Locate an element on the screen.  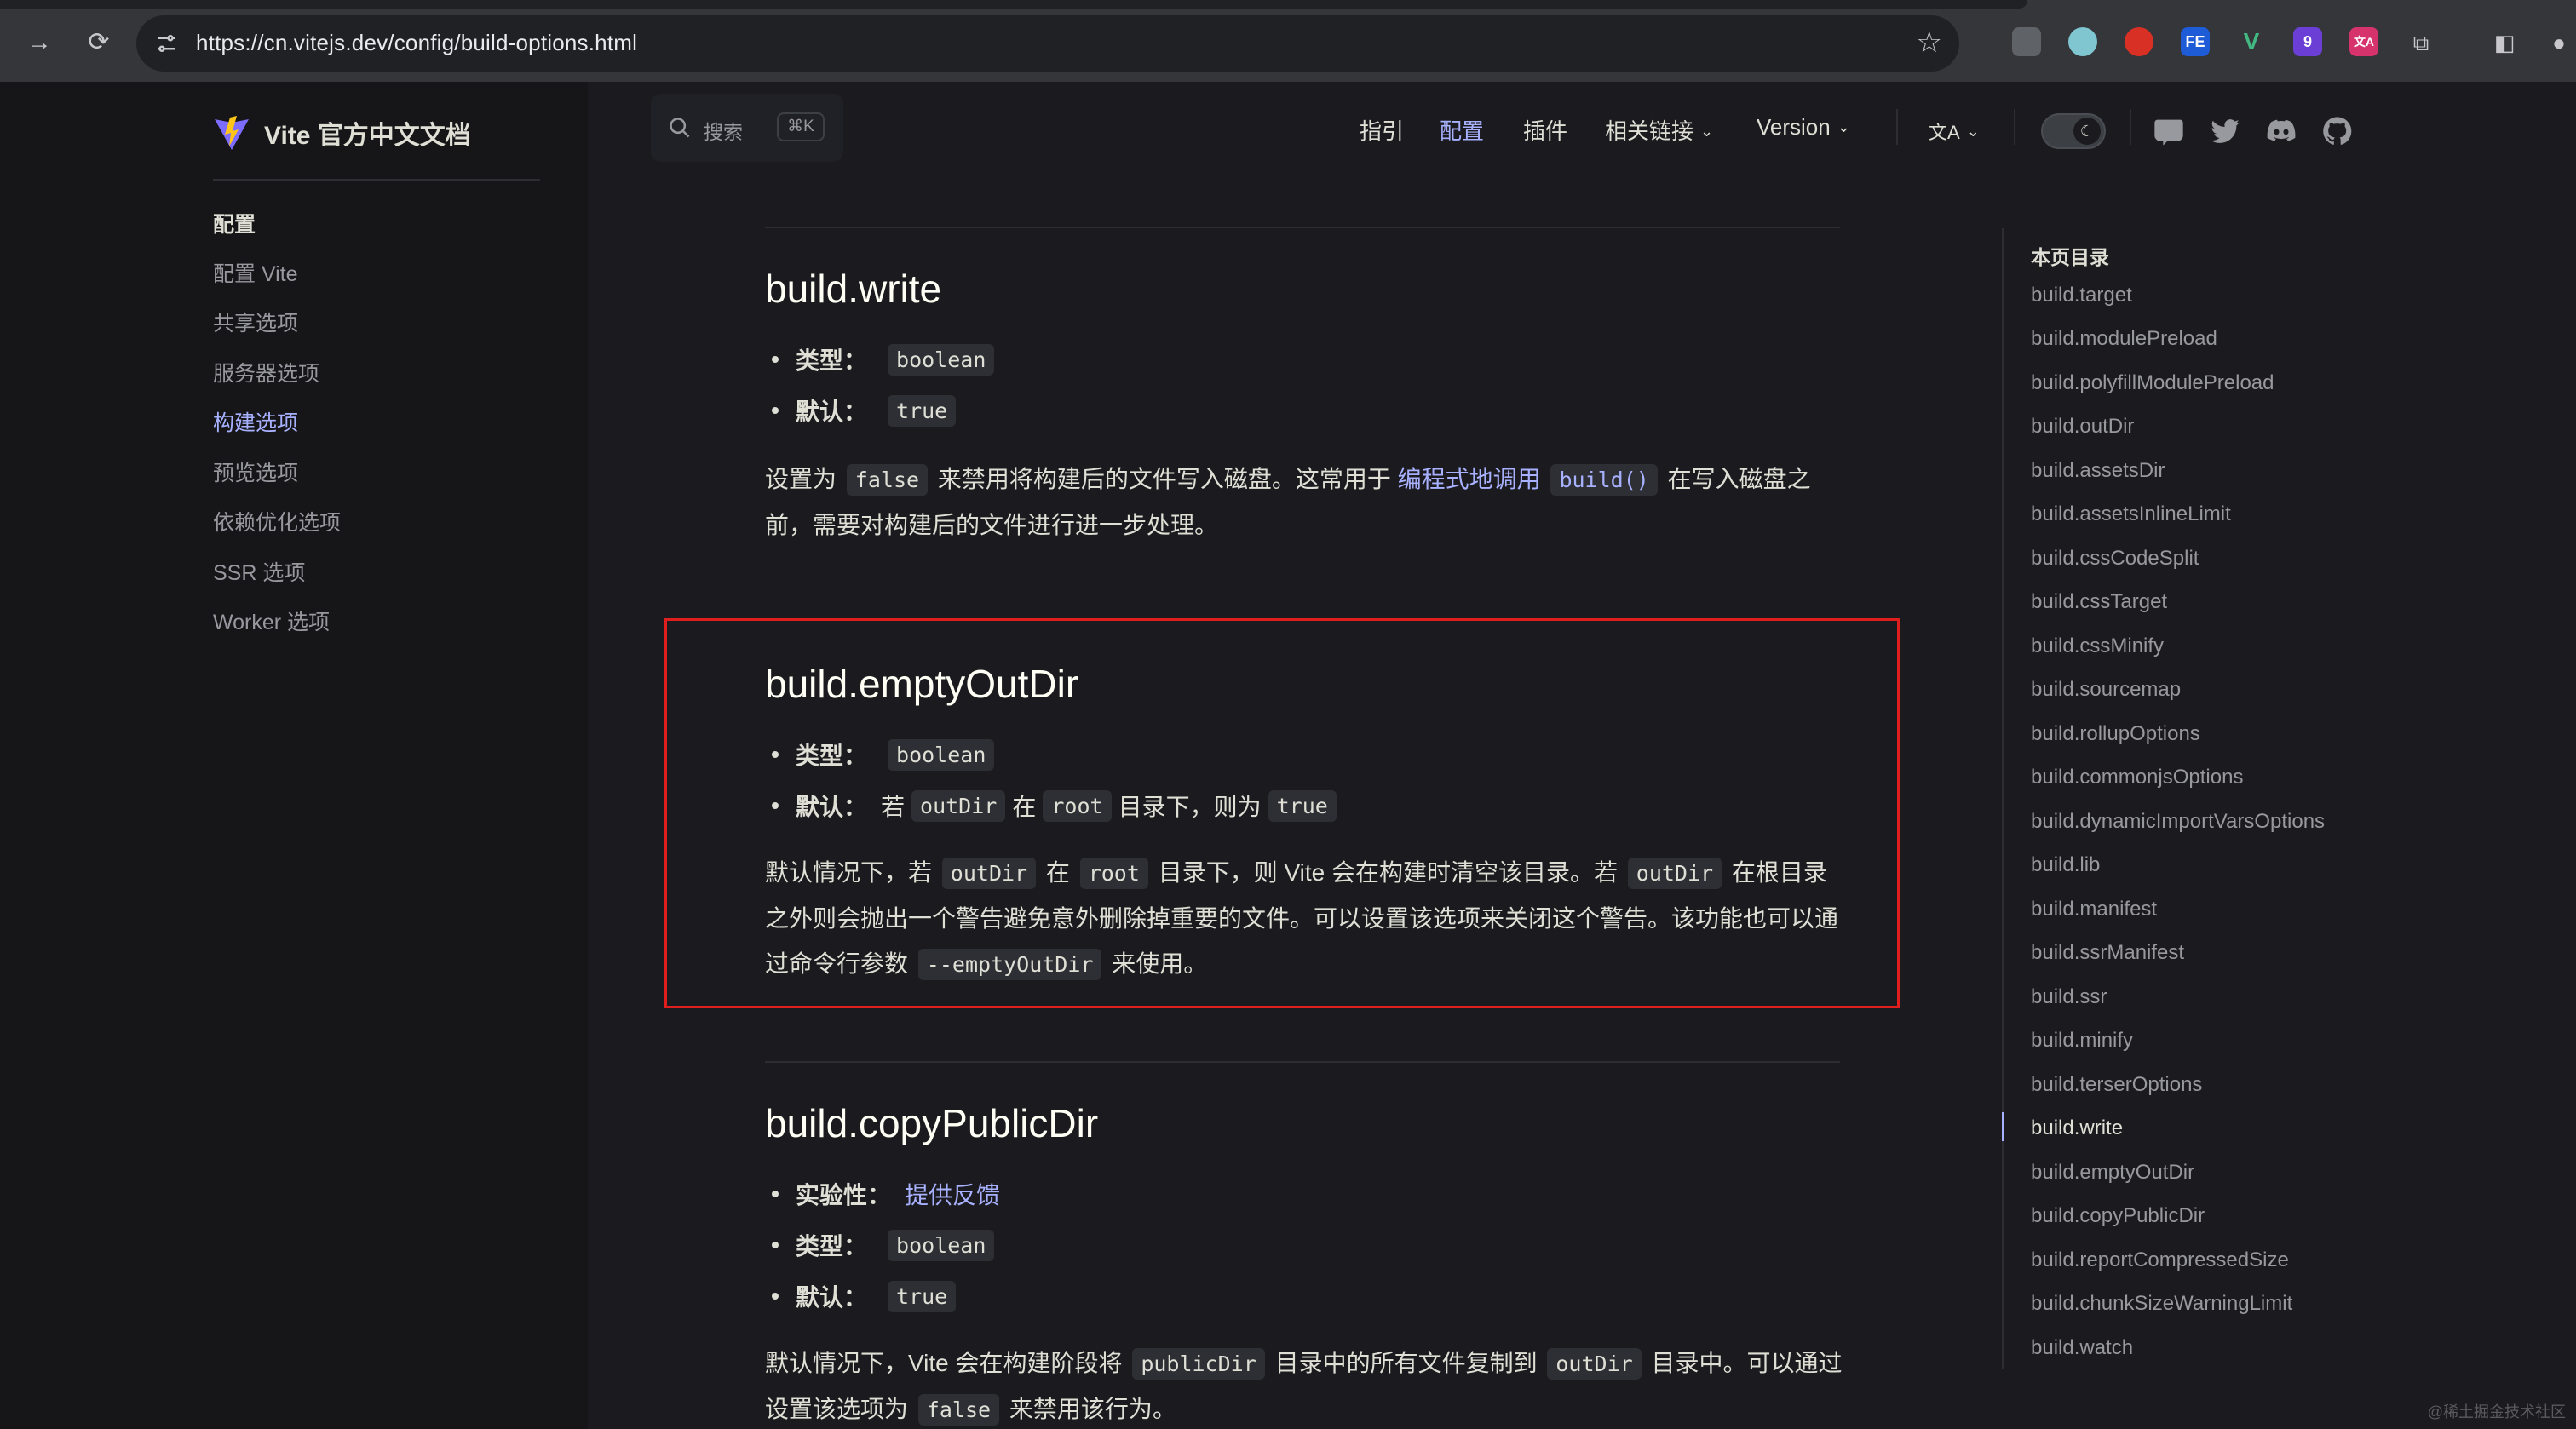
toc-item: build.modulePreload is located at coordinates (2124, 339).